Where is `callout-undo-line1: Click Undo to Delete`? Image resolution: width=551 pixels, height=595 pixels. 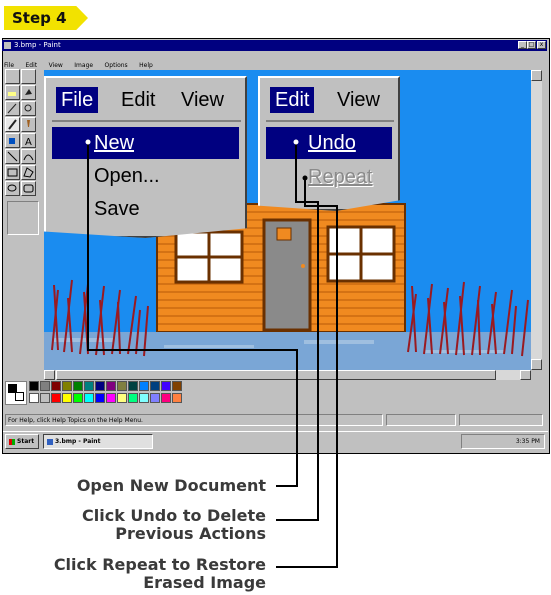
callout-undo-line1: Click Undo to Delete is located at coordinates (174, 515).